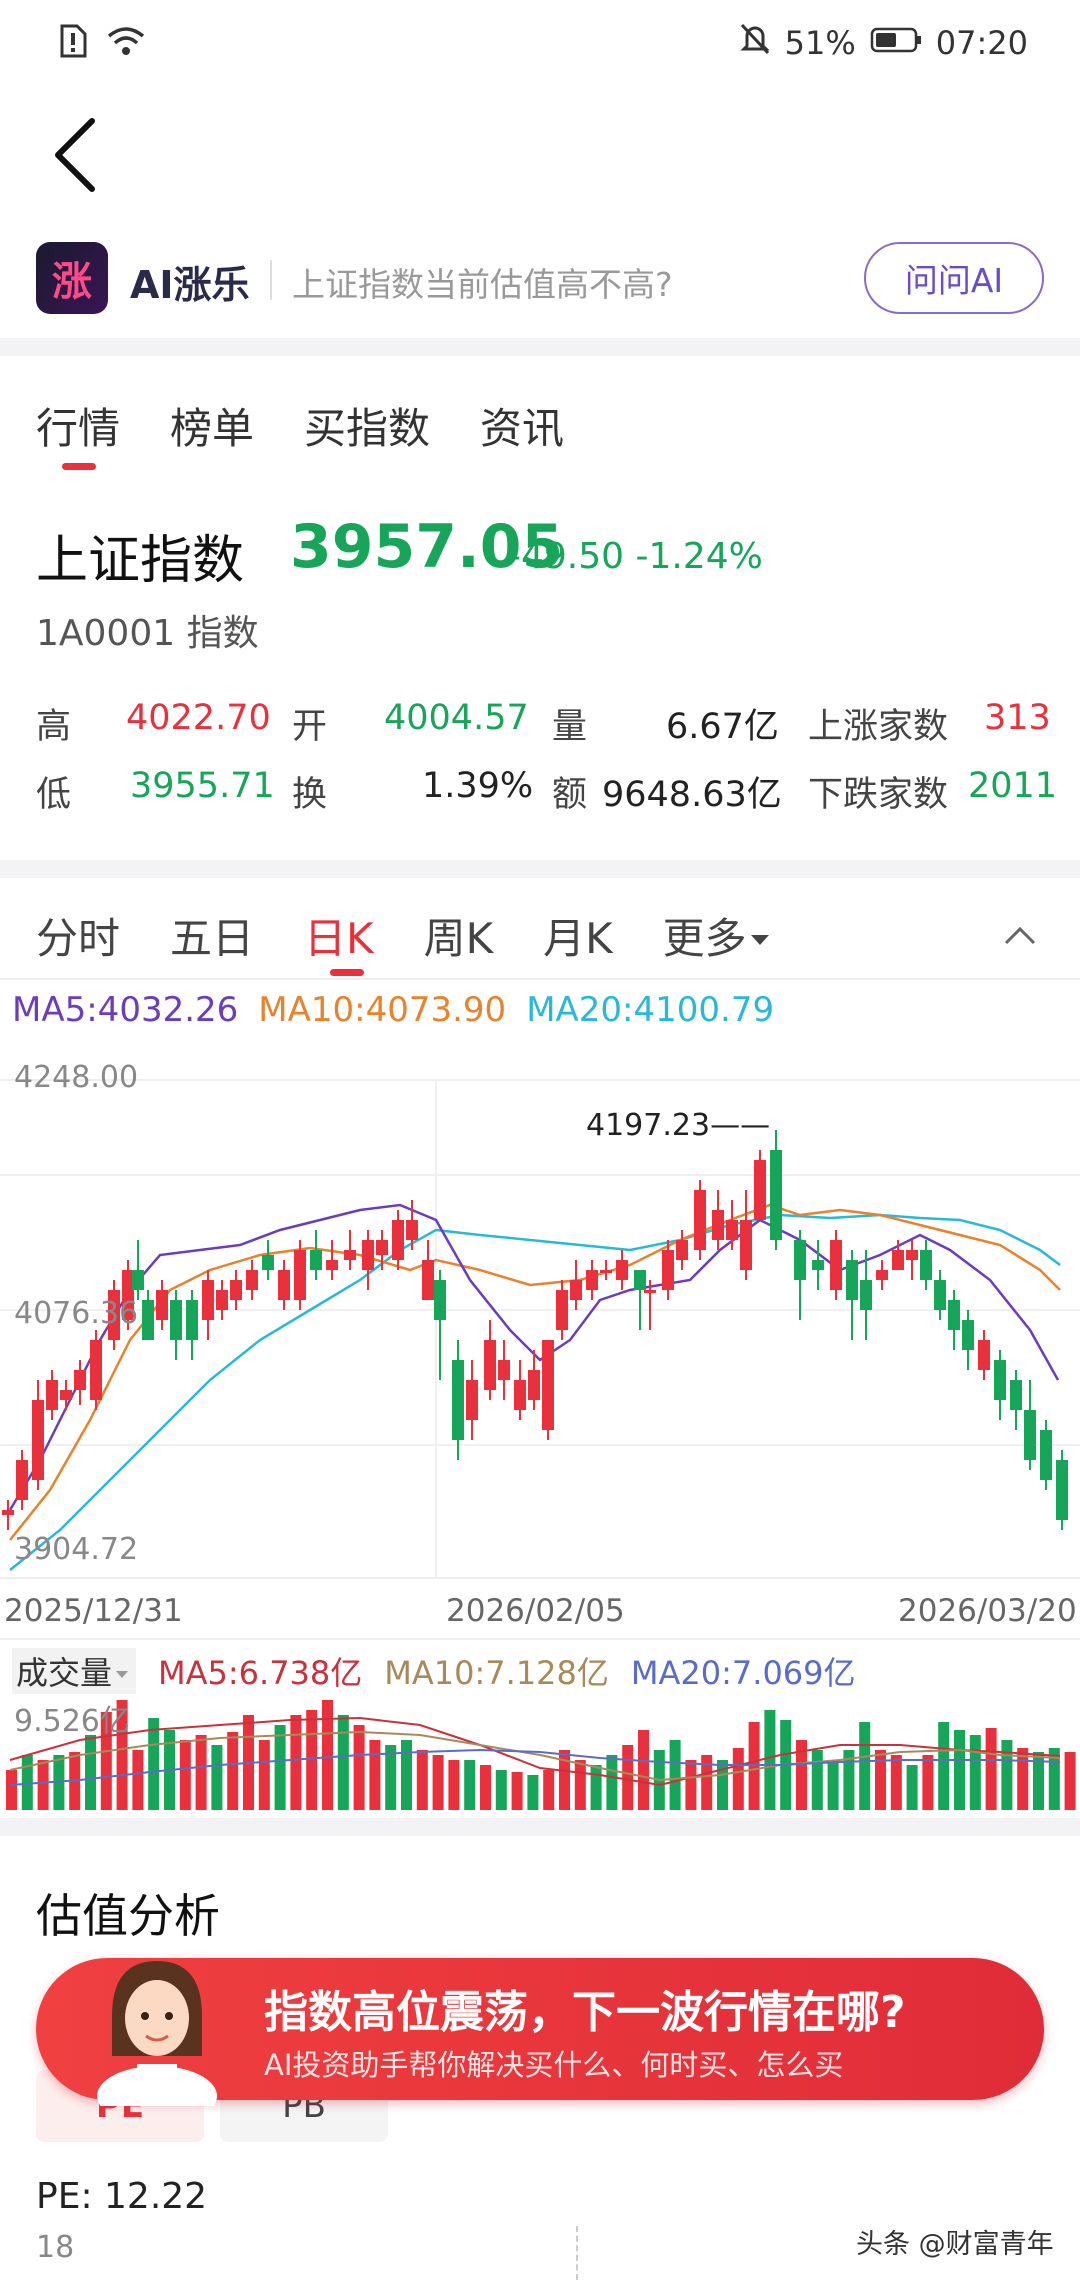 The image size is (1080, 2280). I want to click on ai-name: AI涨乐, so click(190, 285).